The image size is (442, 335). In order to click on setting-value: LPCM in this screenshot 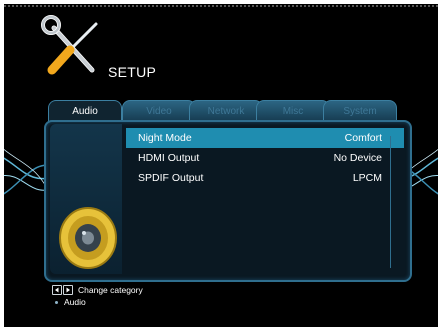, I will do `click(367, 178)`.